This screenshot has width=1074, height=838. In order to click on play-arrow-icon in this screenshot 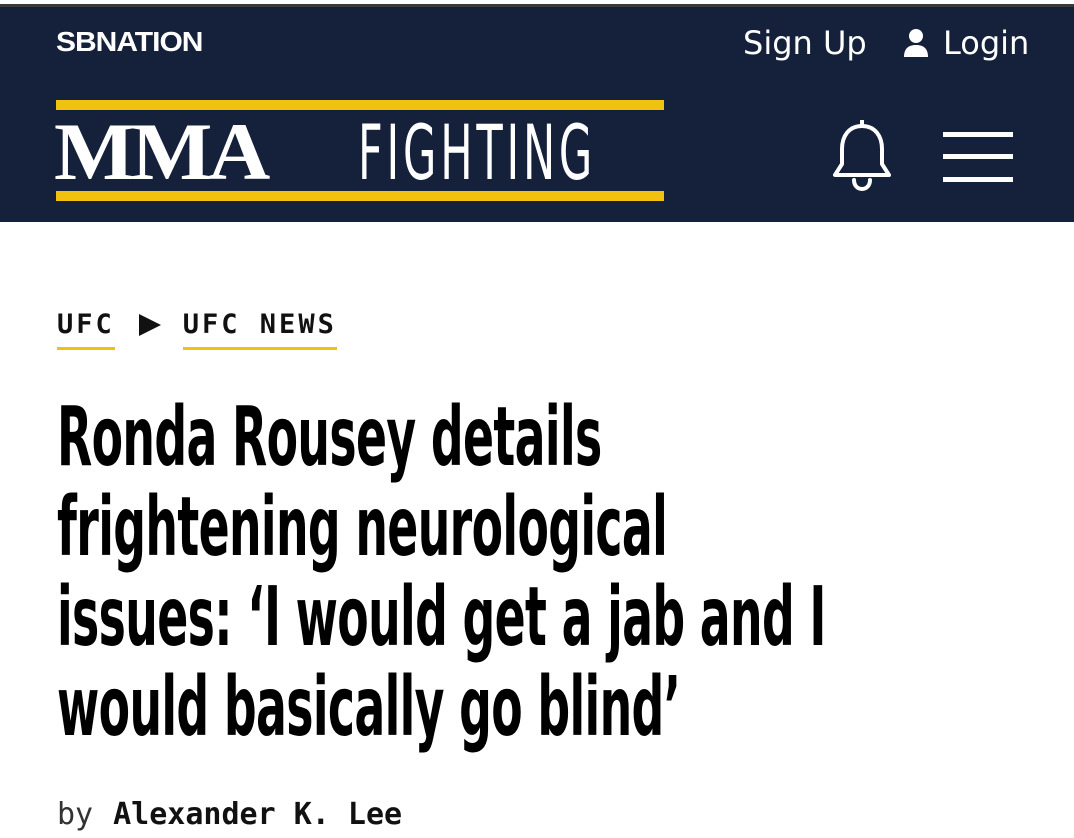, I will do `click(150, 325)`.